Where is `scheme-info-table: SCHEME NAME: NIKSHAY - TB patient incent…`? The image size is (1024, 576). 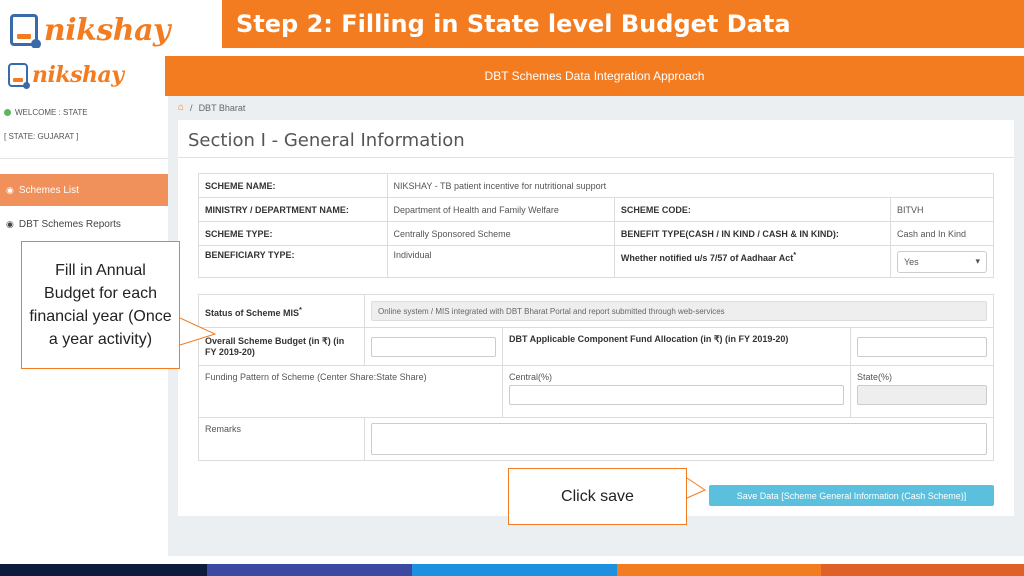
scheme-info-table: SCHEME NAME: NIKSHAY - TB patient incent… is located at coordinates (596, 225).